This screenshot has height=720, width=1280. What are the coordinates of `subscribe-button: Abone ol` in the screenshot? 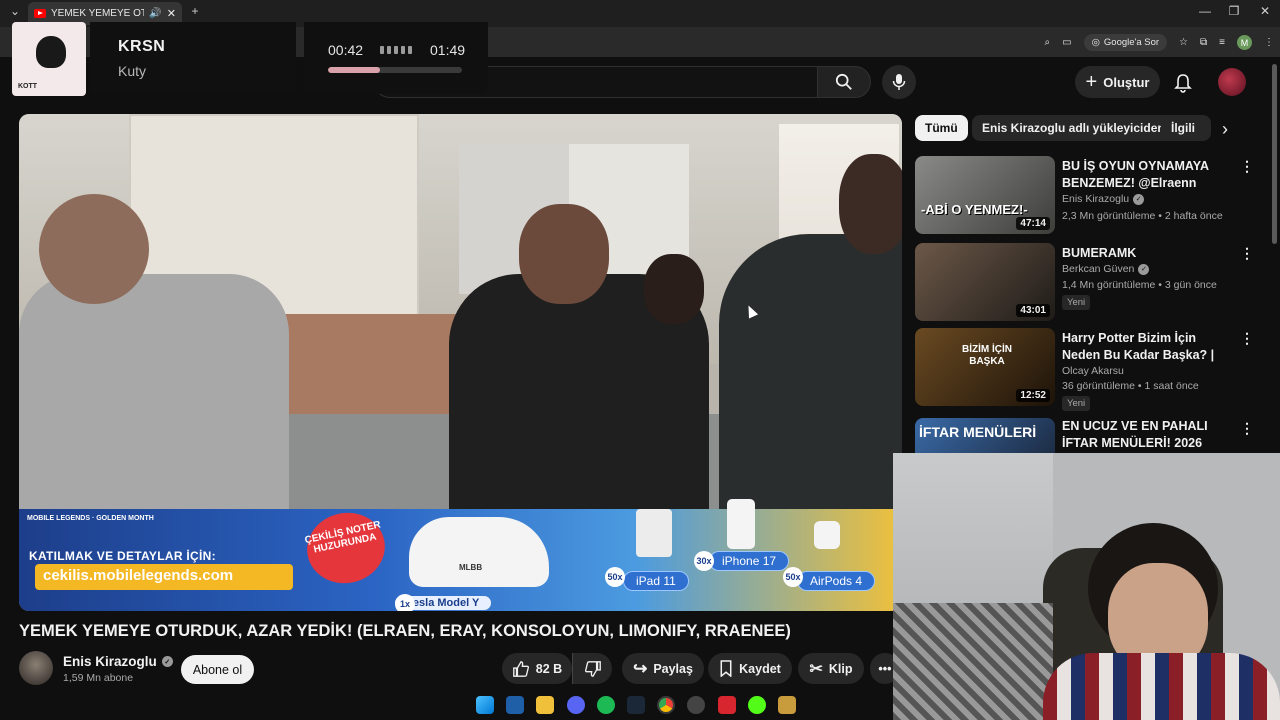 It's located at (217, 669).